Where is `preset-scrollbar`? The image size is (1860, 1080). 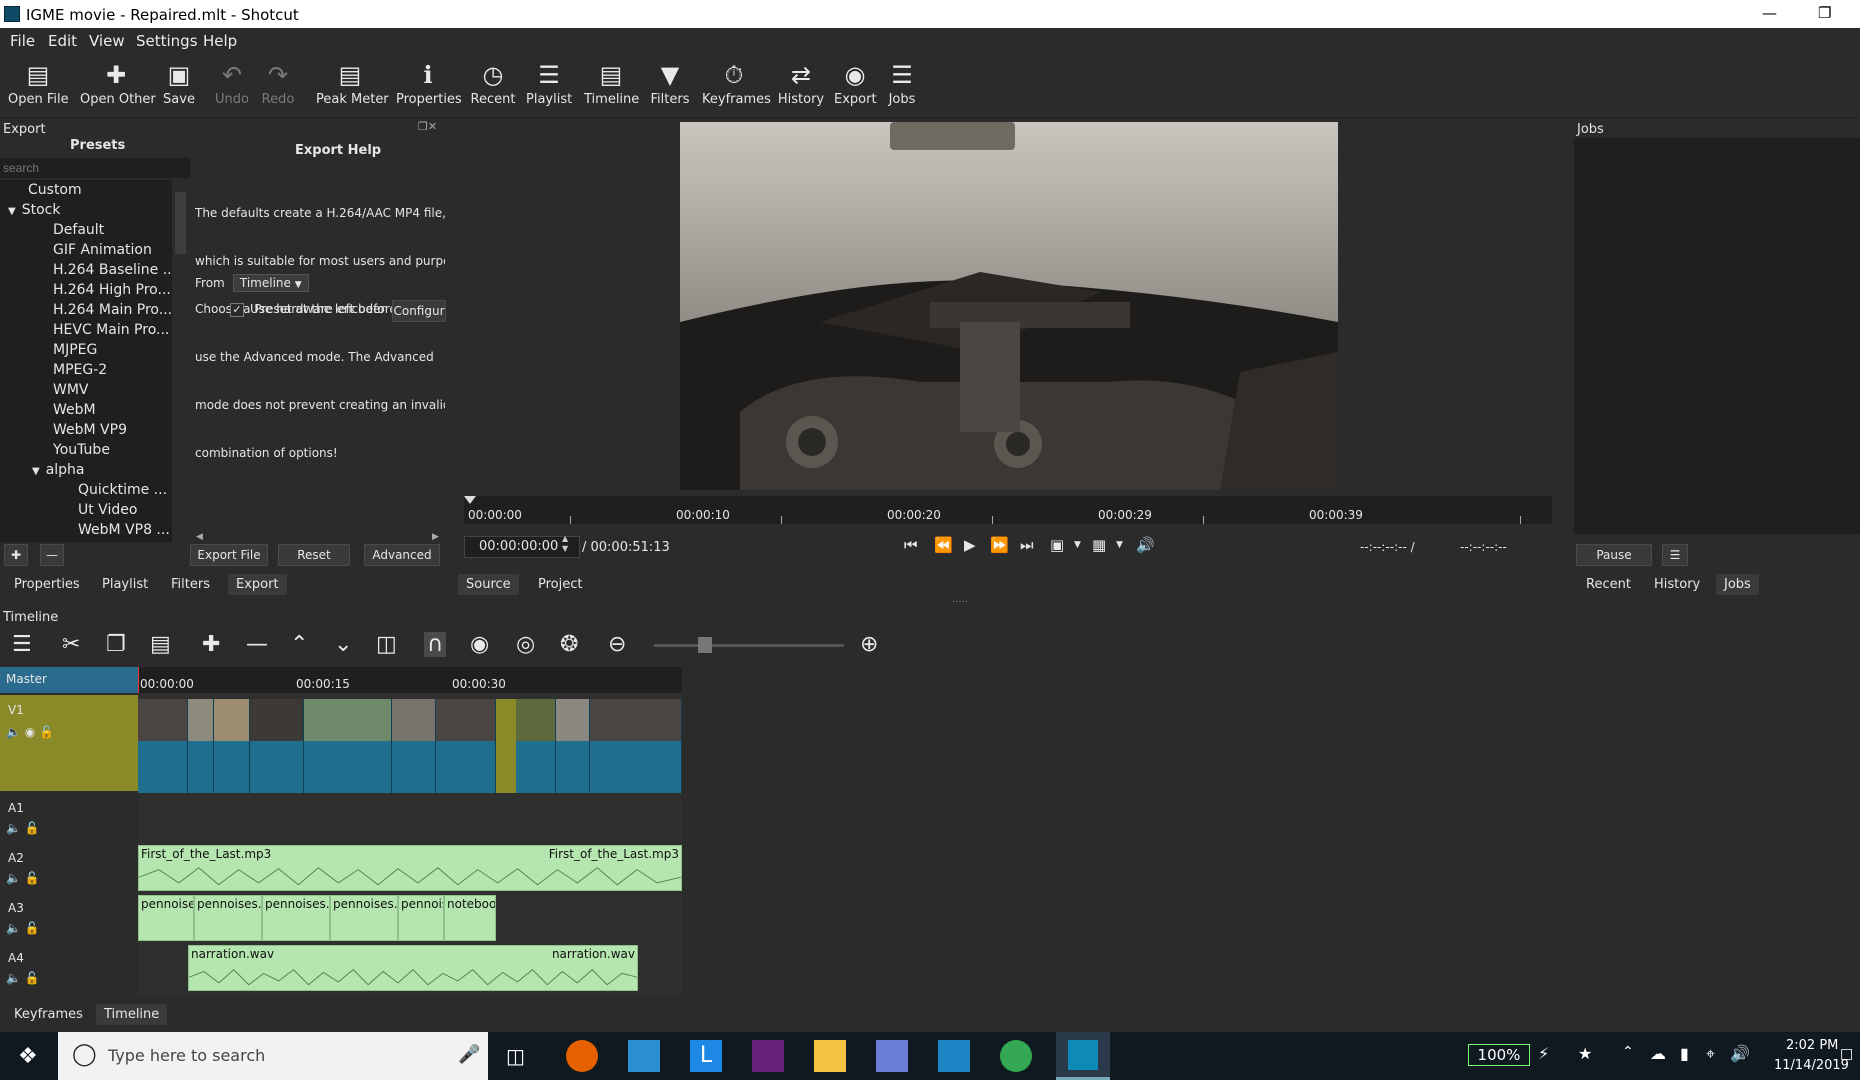 preset-scrollbar is located at coordinates (180, 361).